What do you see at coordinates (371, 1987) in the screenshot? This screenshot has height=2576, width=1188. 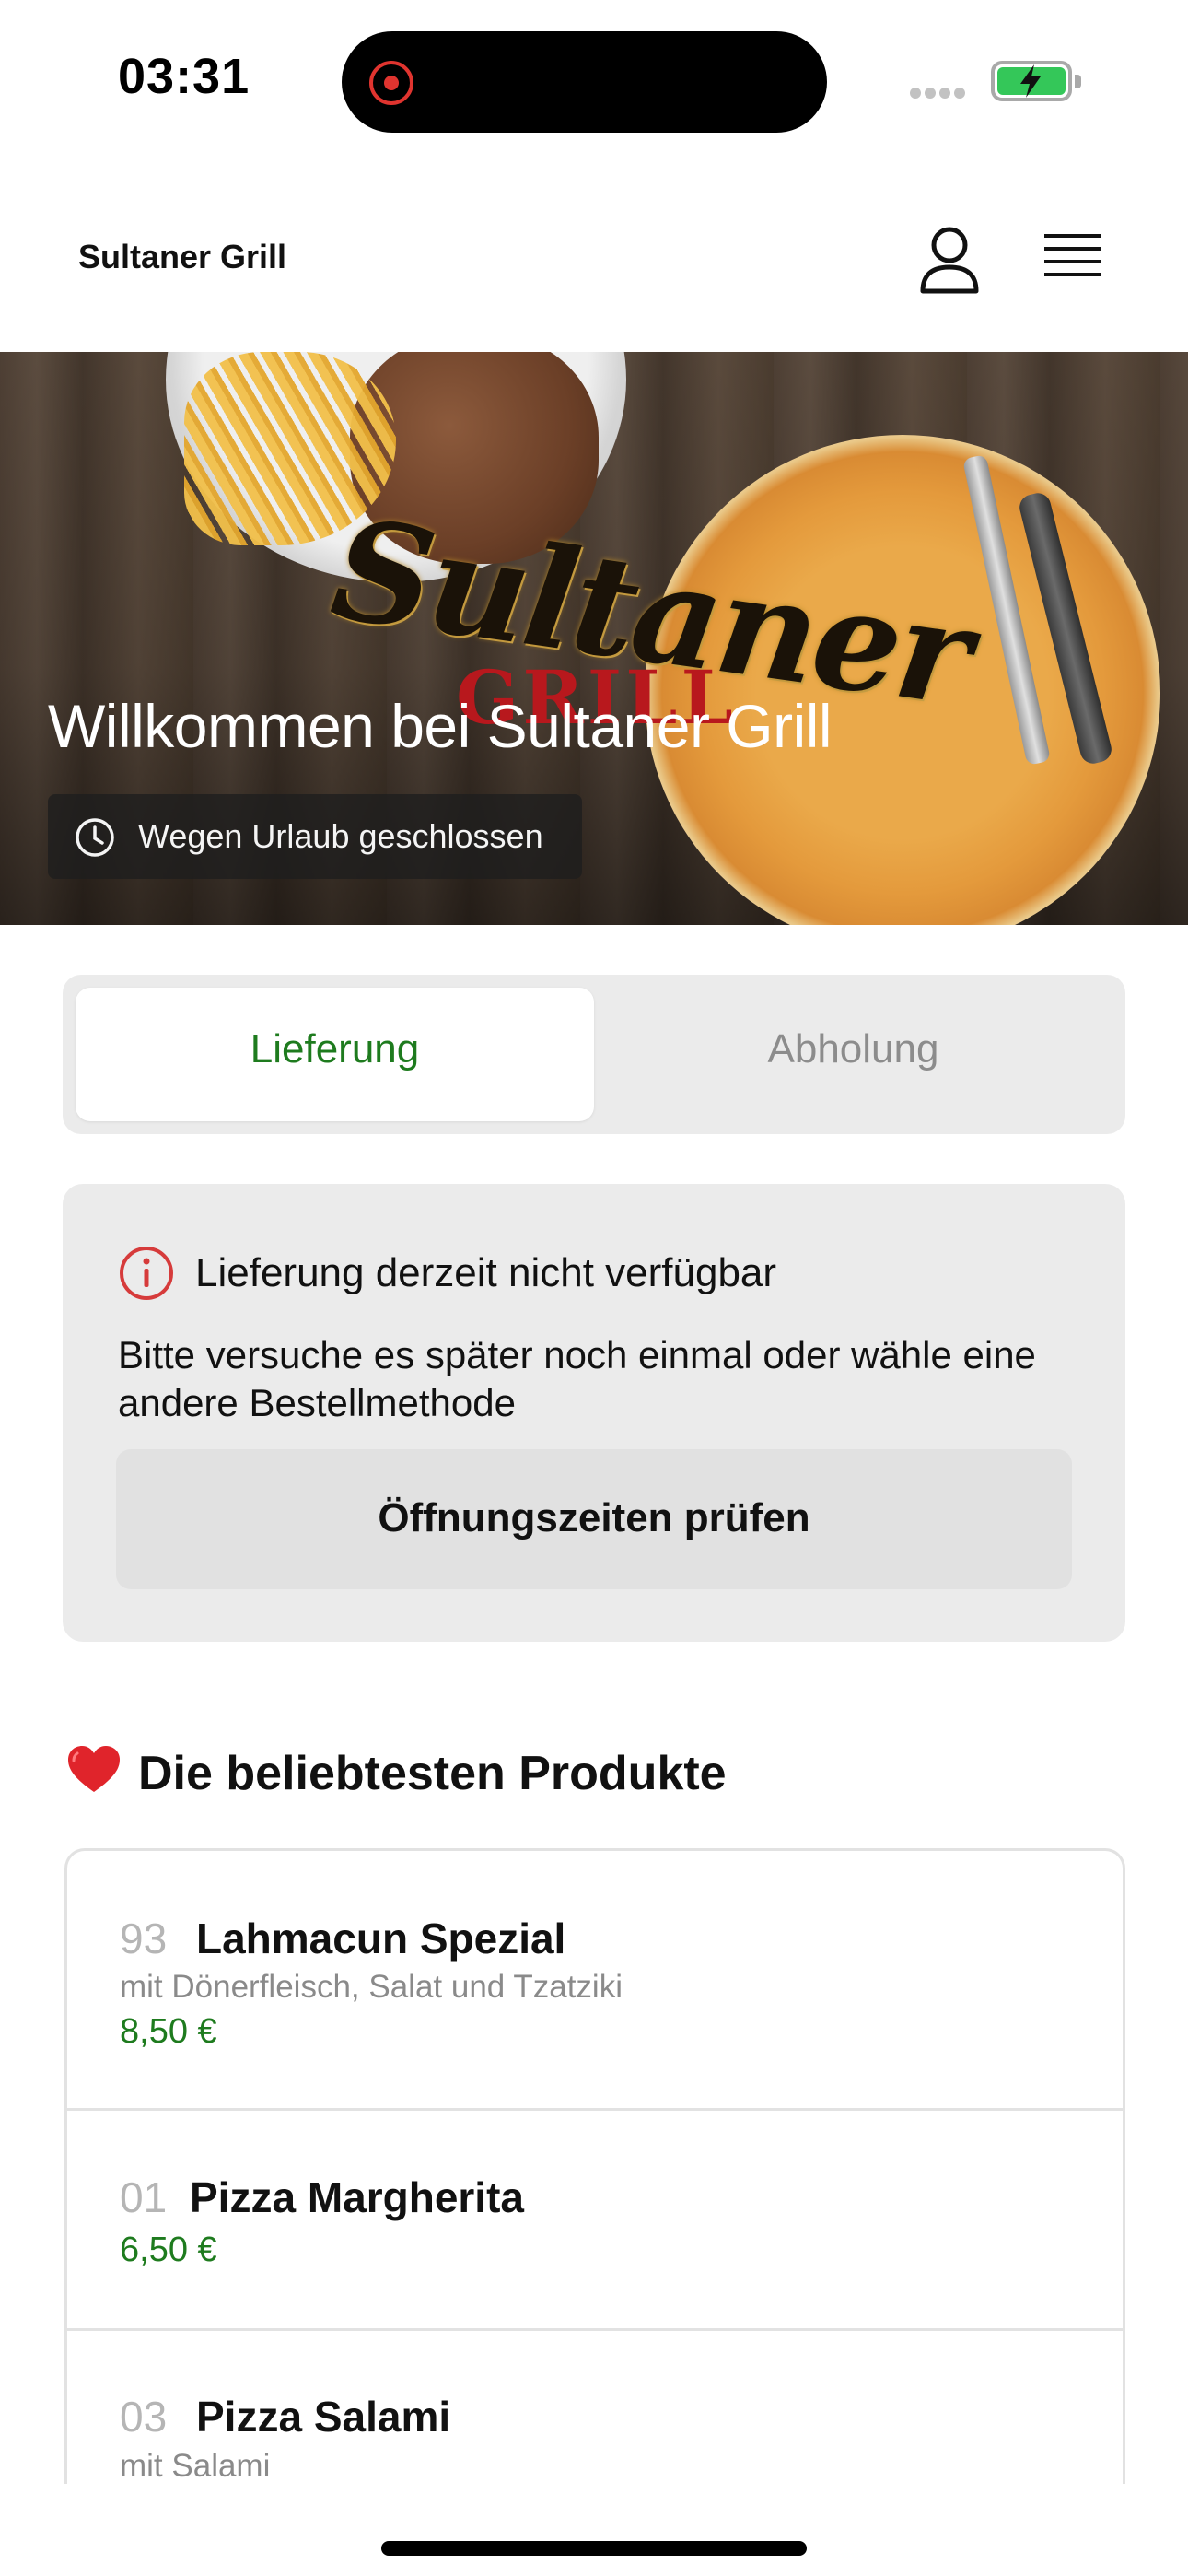 I see `product-description: mit Dönerfleisch, Salat und Tzatziki` at bounding box center [371, 1987].